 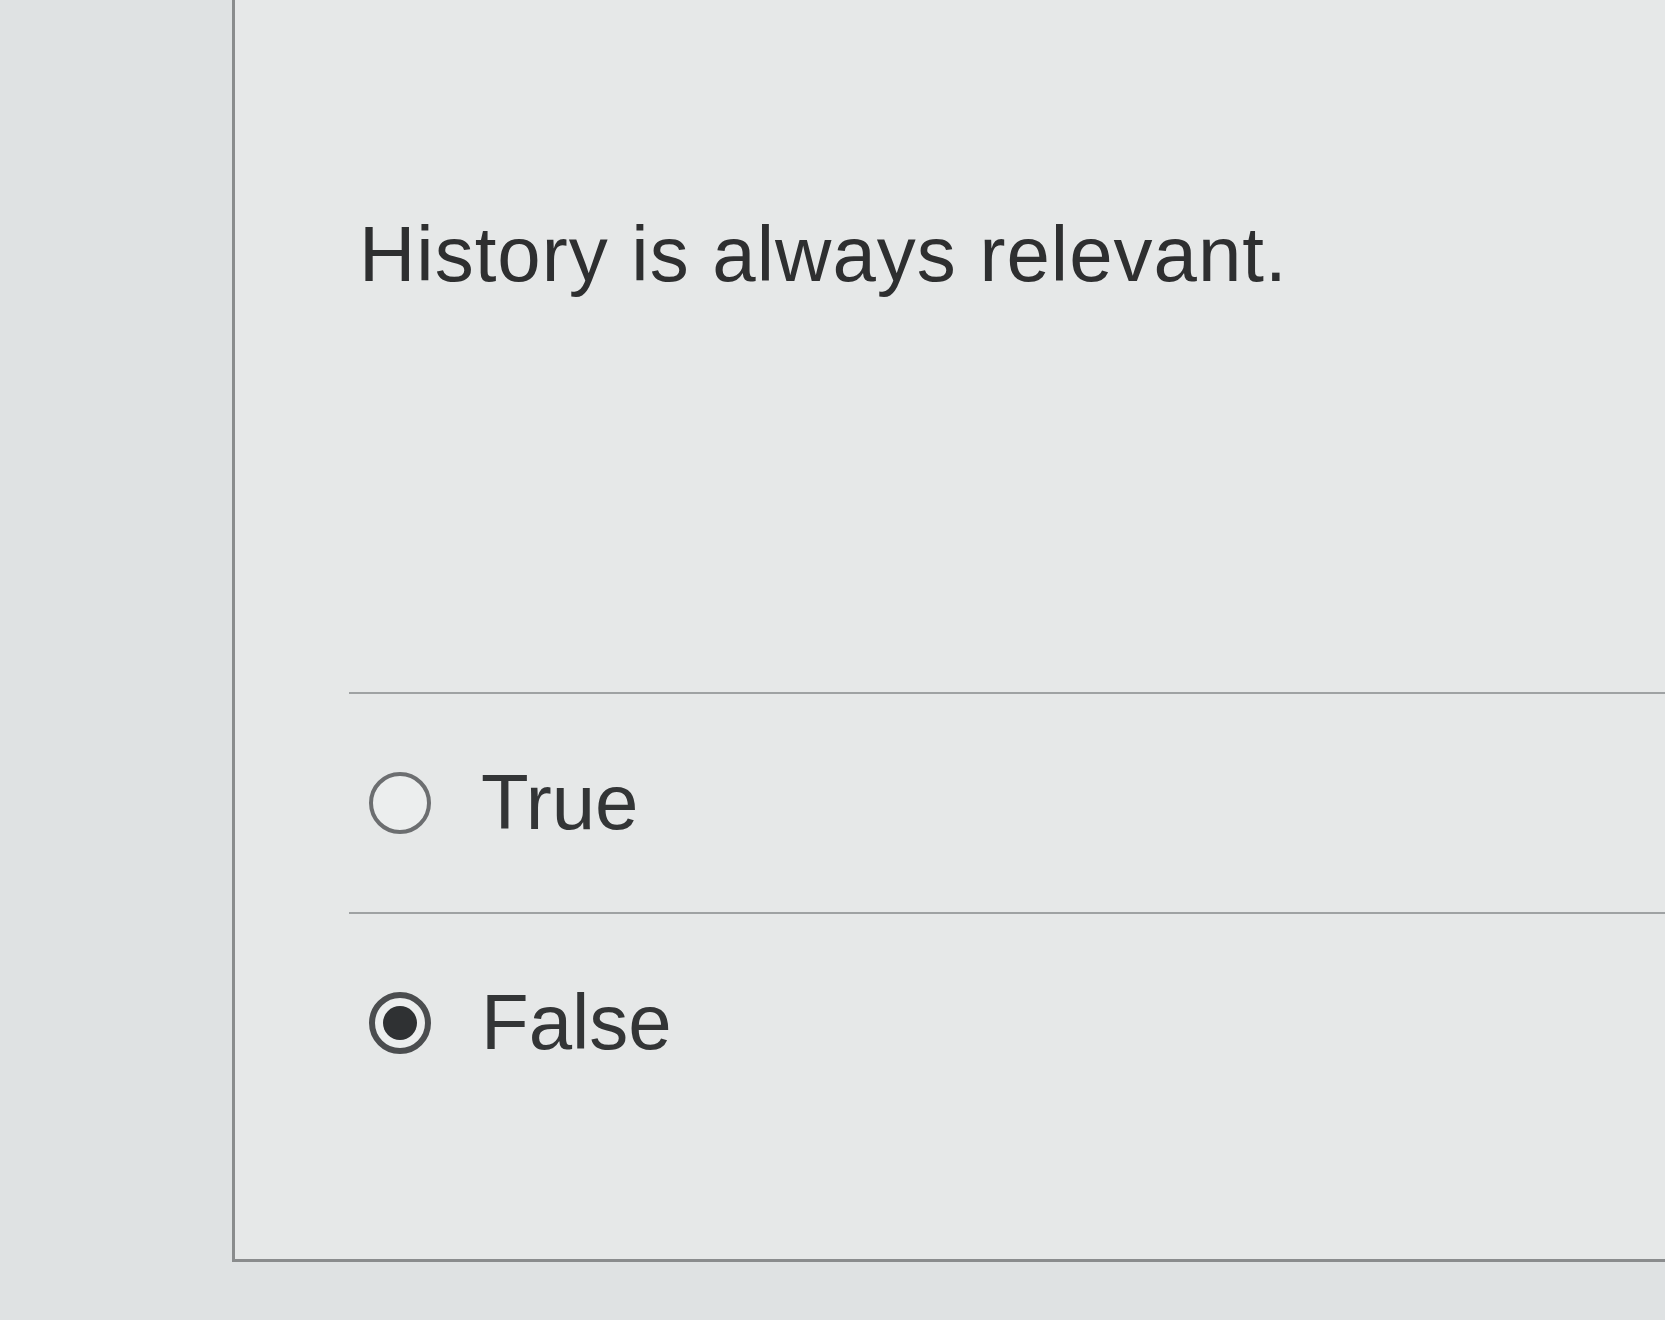 I want to click on option-label: True, so click(x=560, y=802).